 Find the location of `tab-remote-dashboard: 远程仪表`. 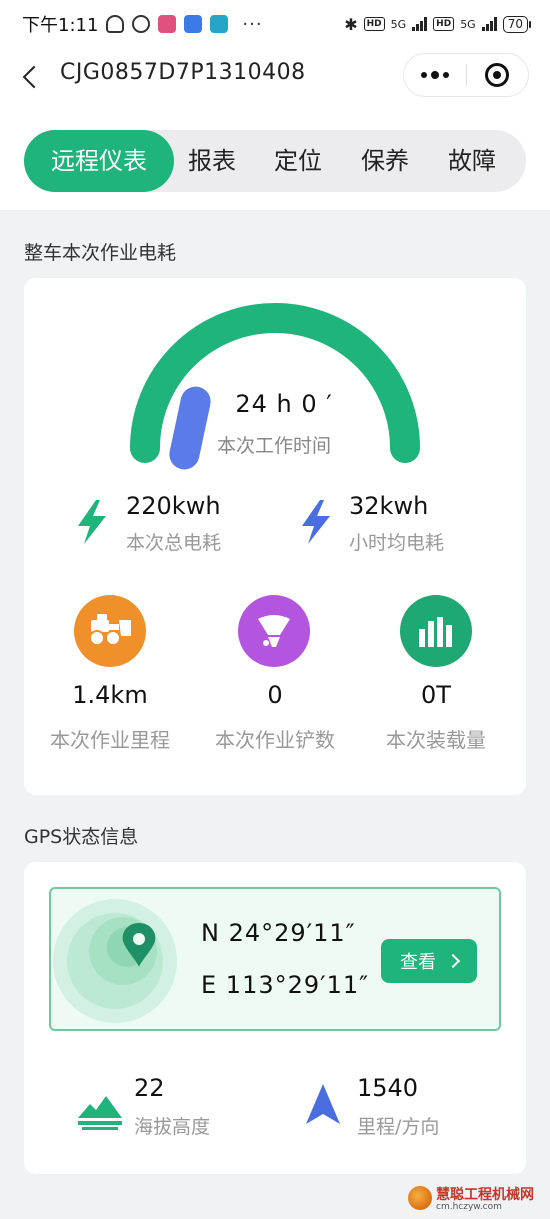

tab-remote-dashboard: 远程仪表 is located at coordinates (99, 161).